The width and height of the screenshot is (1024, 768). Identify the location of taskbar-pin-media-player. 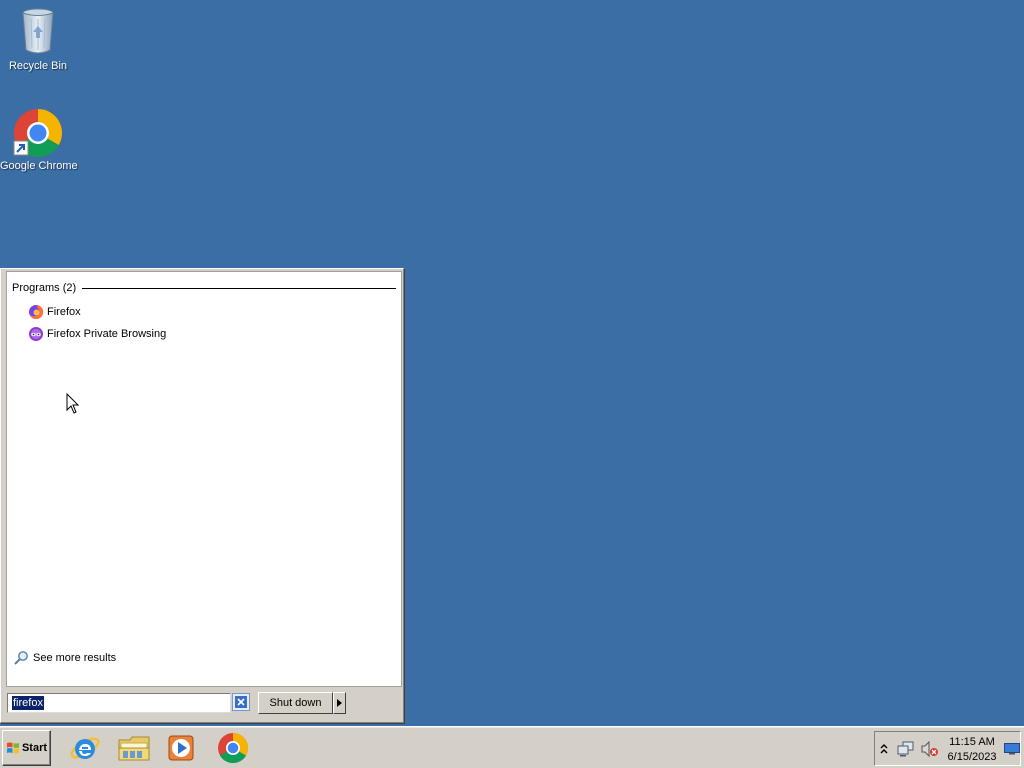
(181, 748).